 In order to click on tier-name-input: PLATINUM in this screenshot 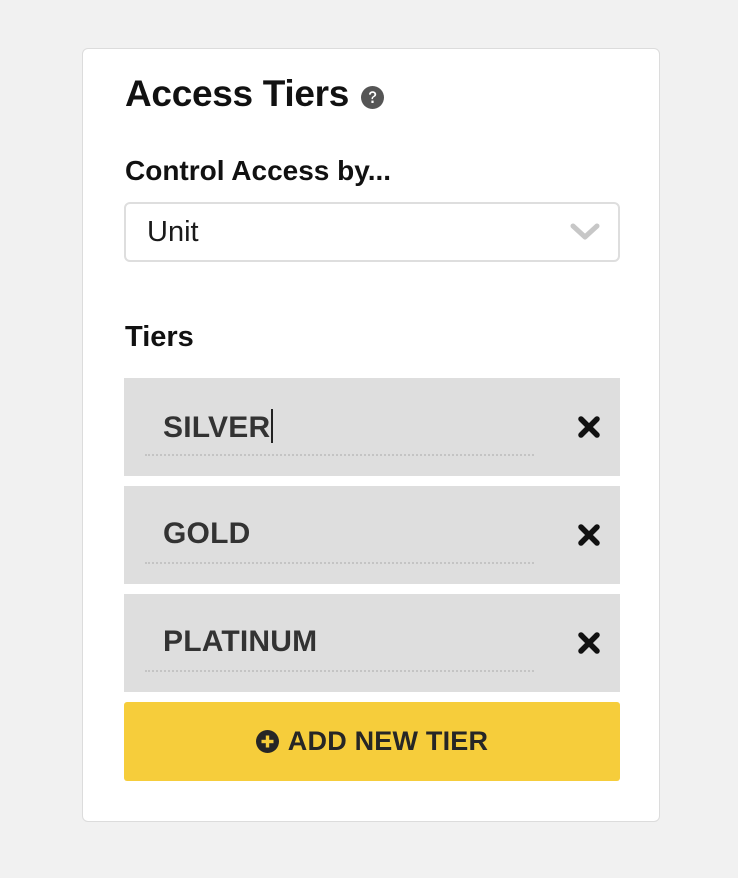, I will do `click(339, 644)`.